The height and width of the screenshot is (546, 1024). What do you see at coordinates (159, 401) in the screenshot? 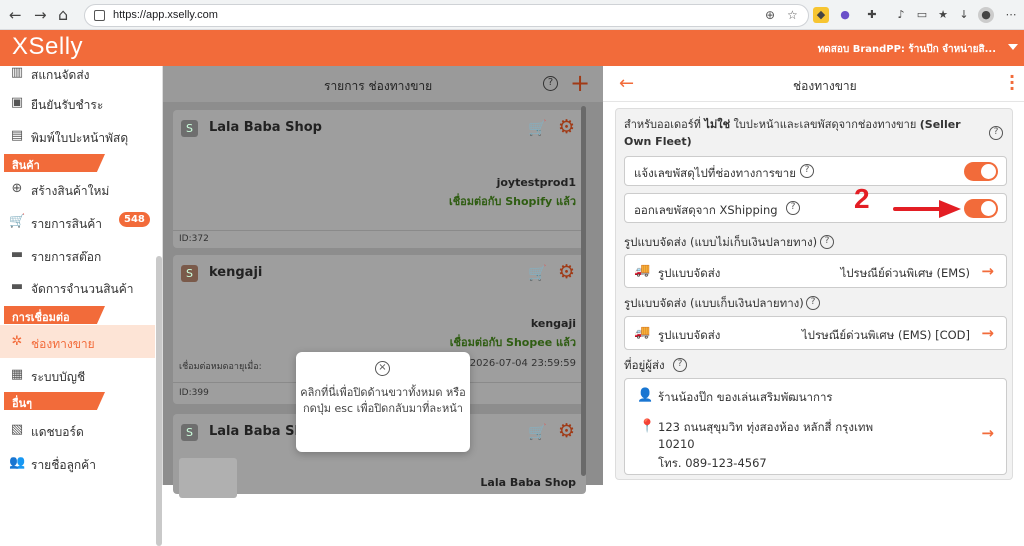
I see `sidebar-scrollbar` at bounding box center [159, 401].